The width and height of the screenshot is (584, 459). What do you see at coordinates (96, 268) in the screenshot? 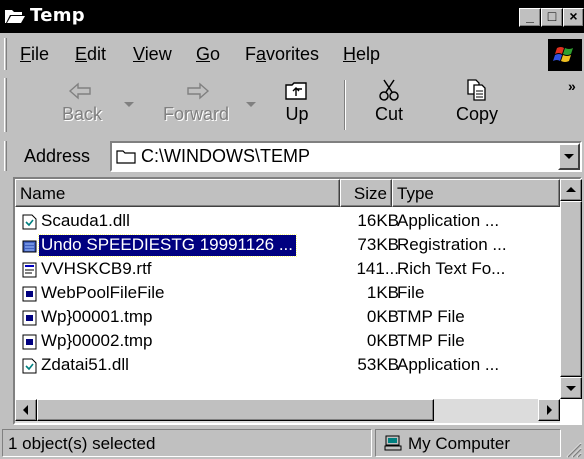
I see `file-name: VVHSKCB9.rtf` at bounding box center [96, 268].